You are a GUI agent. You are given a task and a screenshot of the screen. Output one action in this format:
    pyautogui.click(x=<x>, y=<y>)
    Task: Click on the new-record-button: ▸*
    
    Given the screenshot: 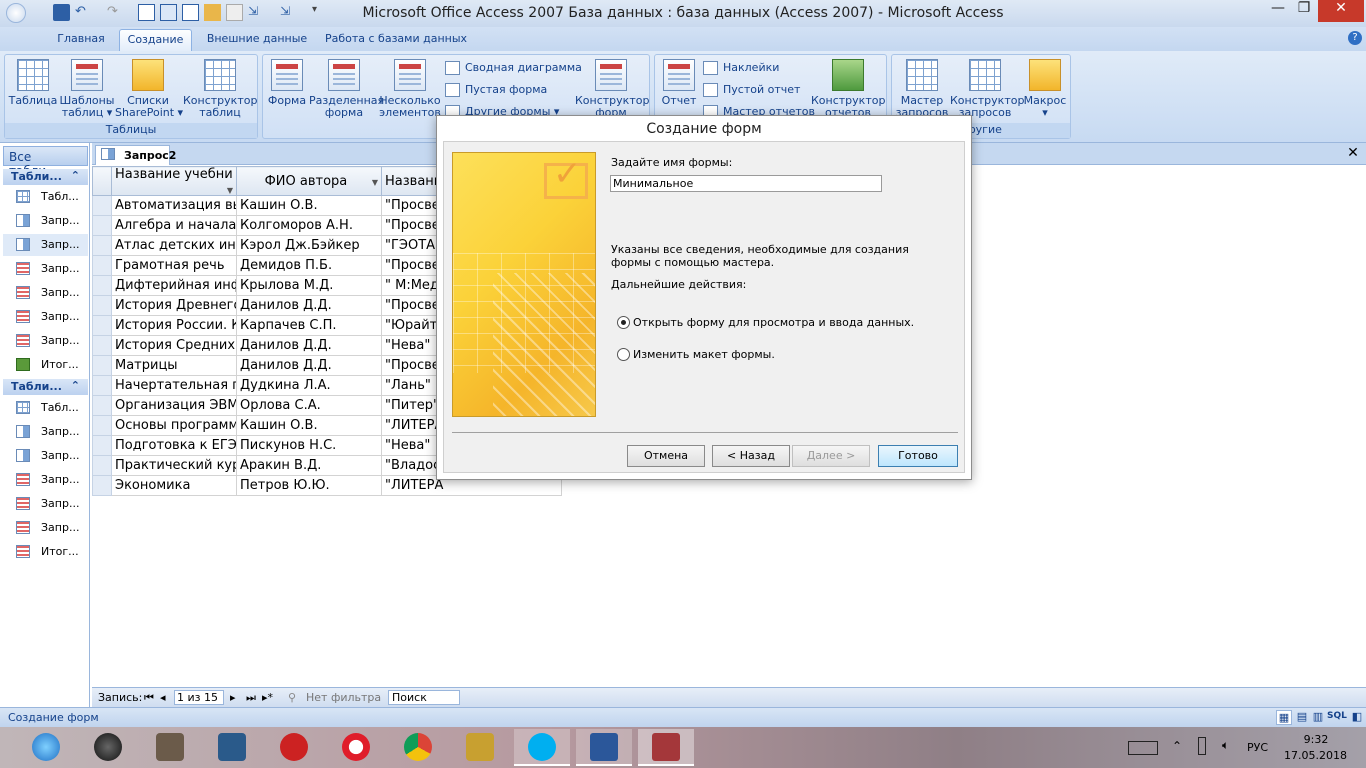 What is the action you would take?
    pyautogui.click(x=267, y=697)
    